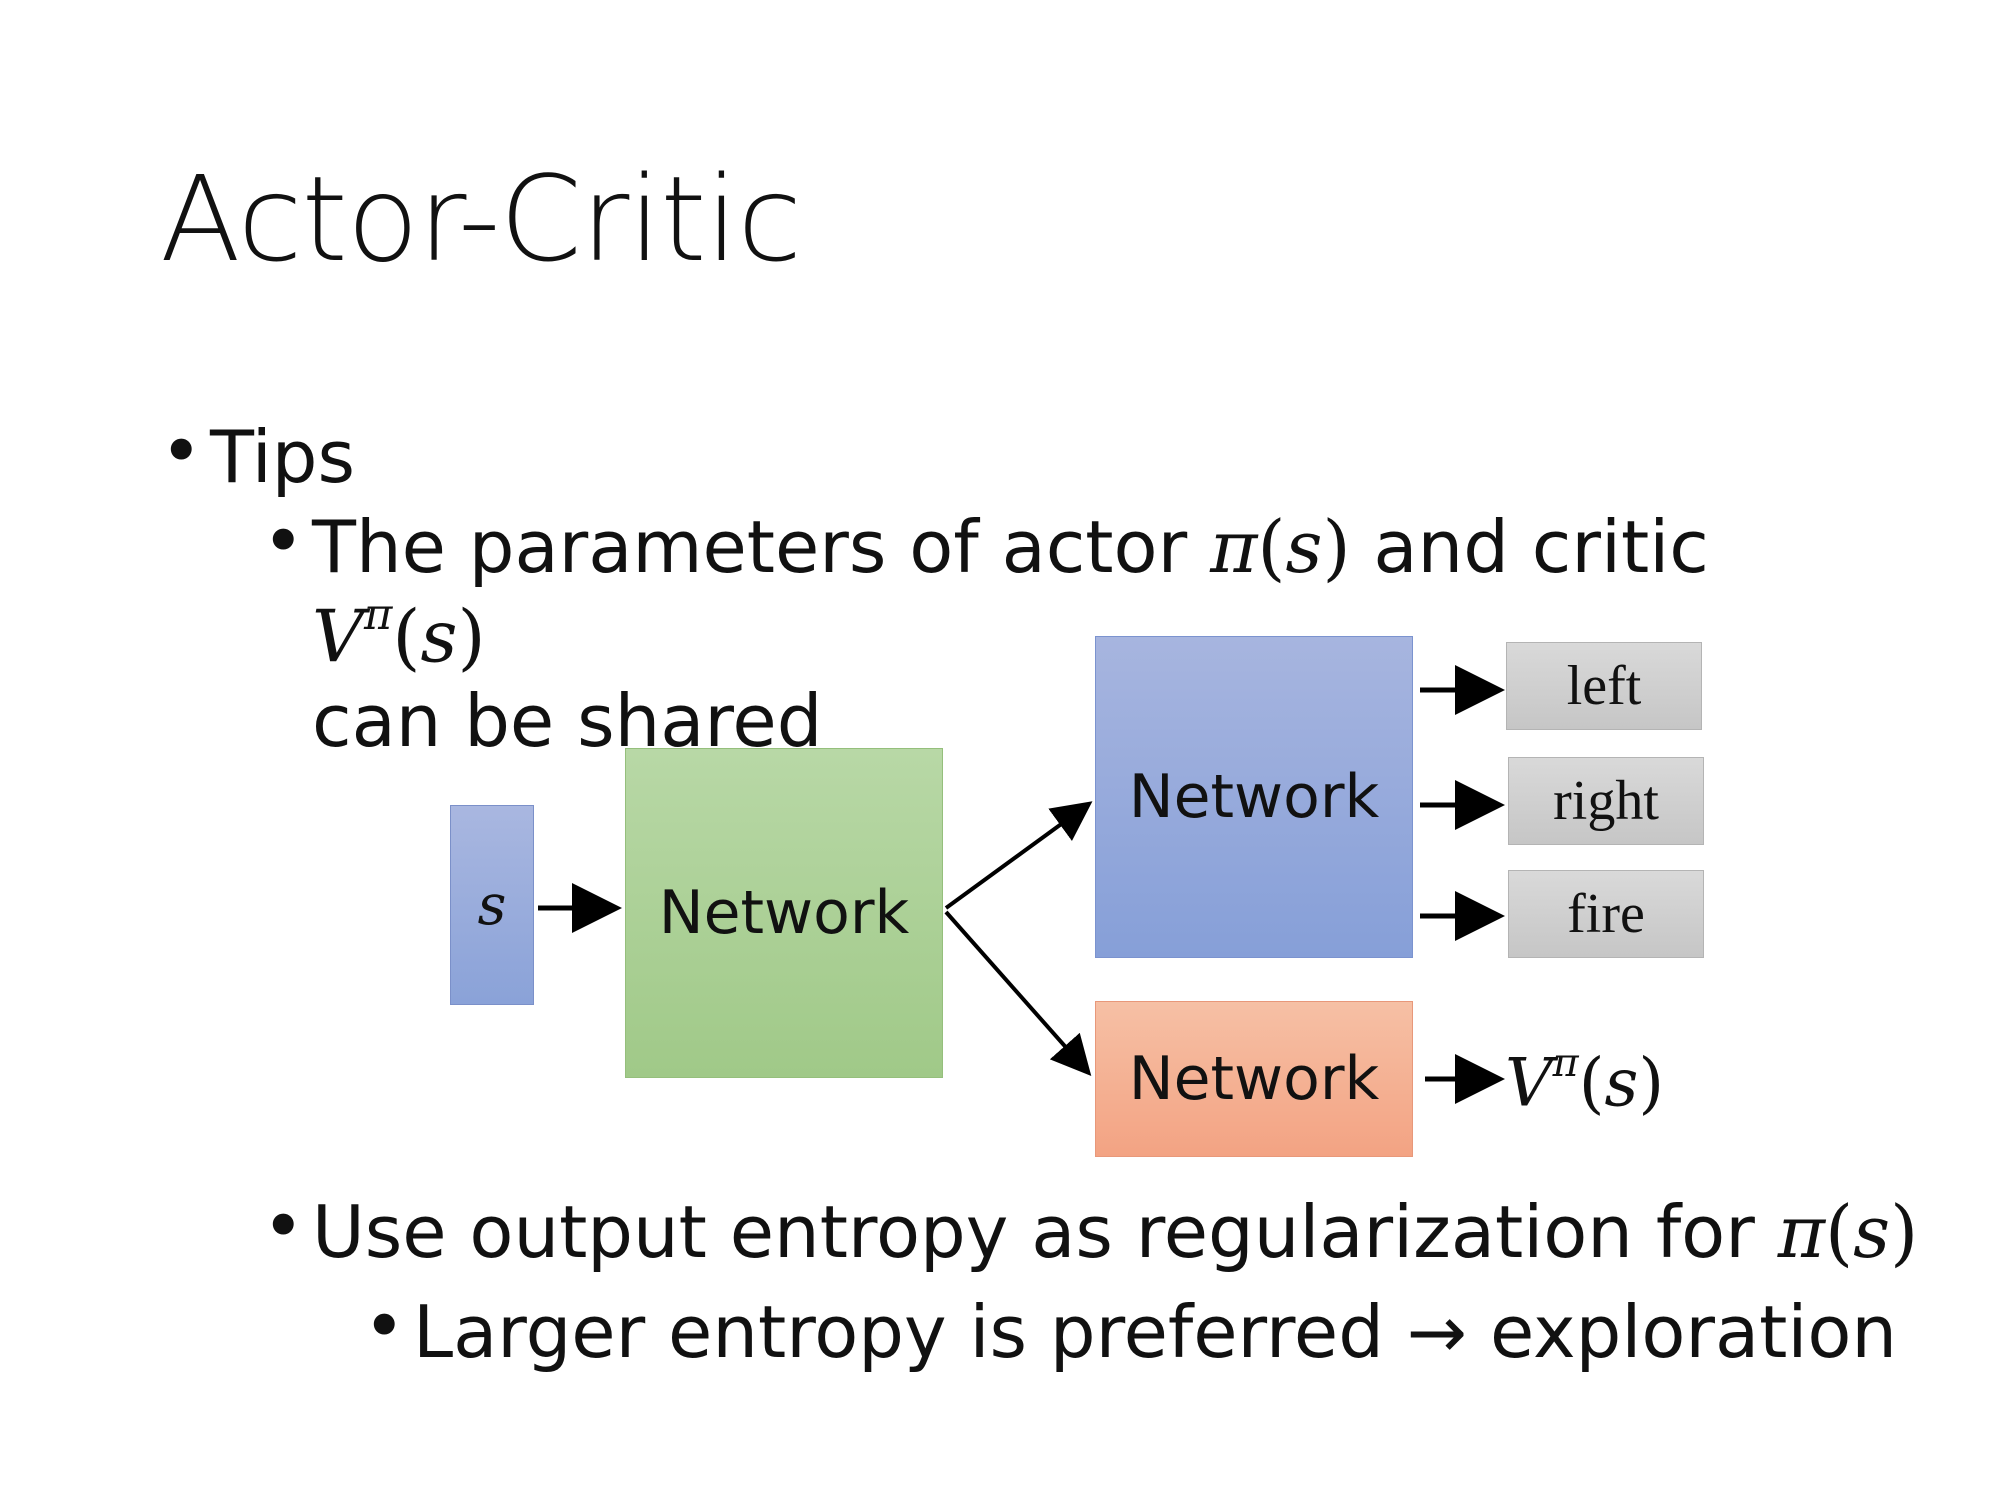  What do you see at coordinates (1018, 993) in the screenshot?
I see `arrow-shared-to-critic` at bounding box center [1018, 993].